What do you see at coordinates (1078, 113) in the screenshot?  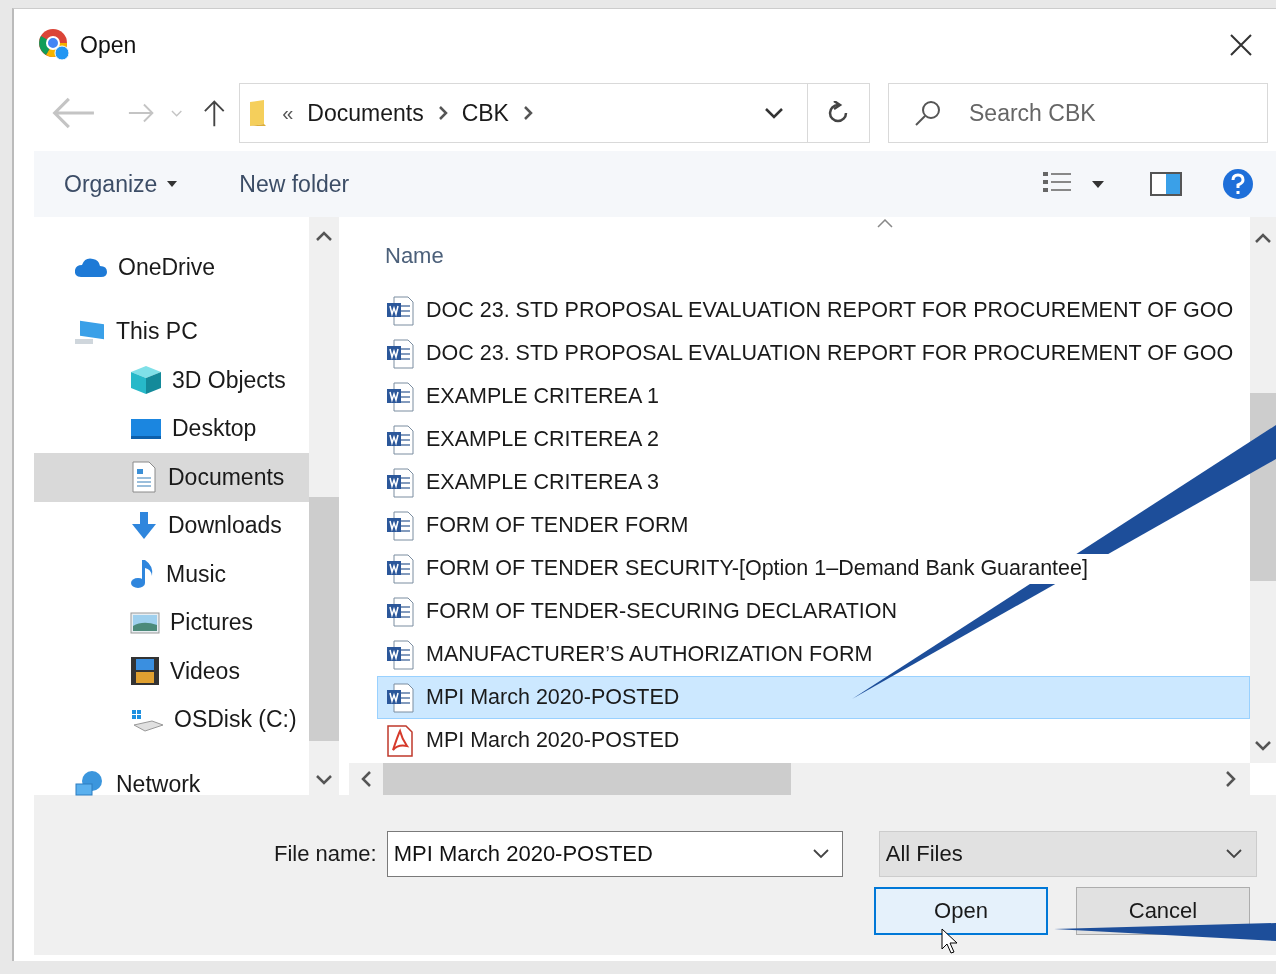 I see `search-field: Search CBK` at bounding box center [1078, 113].